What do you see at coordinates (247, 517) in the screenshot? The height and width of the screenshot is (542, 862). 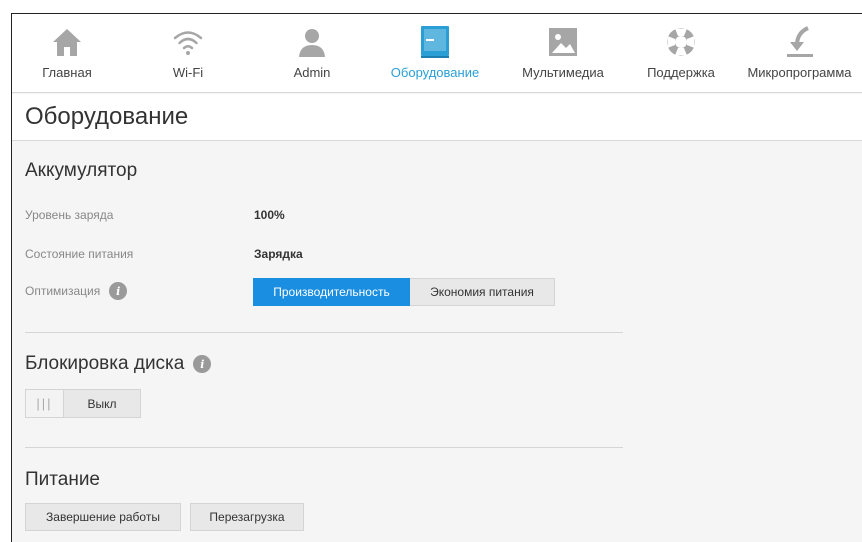 I see `reboot-button: Перезагрузка` at bounding box center [247, 517].